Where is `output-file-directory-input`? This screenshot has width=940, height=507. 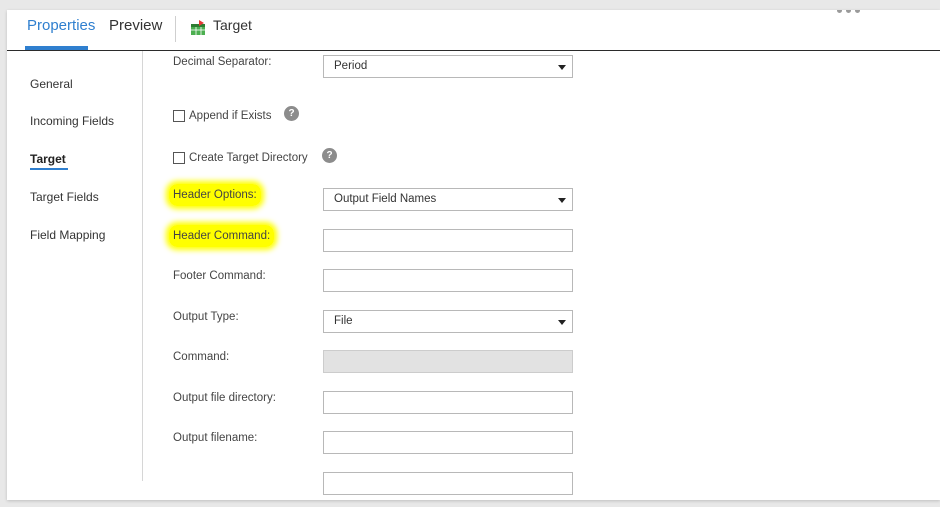
output-file-directory-input is located at coordinates (448, 402).